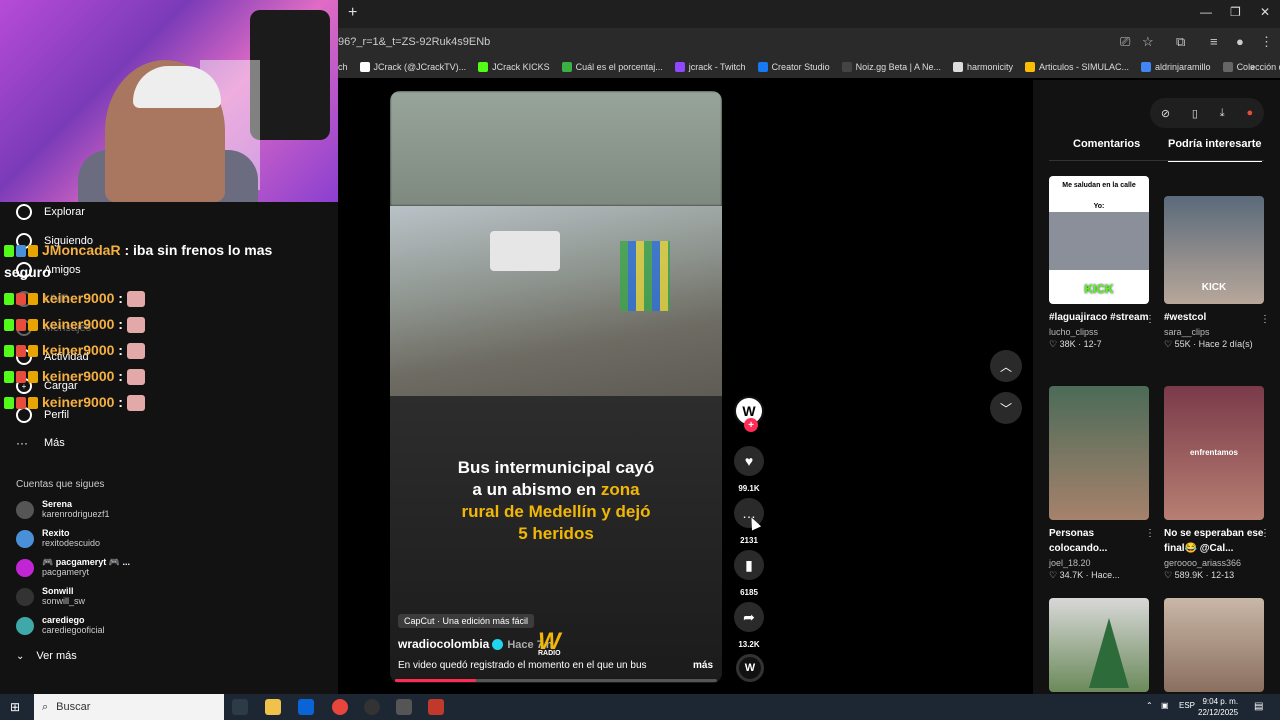 This screenshot has height=720, width=1280. Describe the element at coordinates (343, 67) in the screenshot. I see `bookmark: ch` at that location.